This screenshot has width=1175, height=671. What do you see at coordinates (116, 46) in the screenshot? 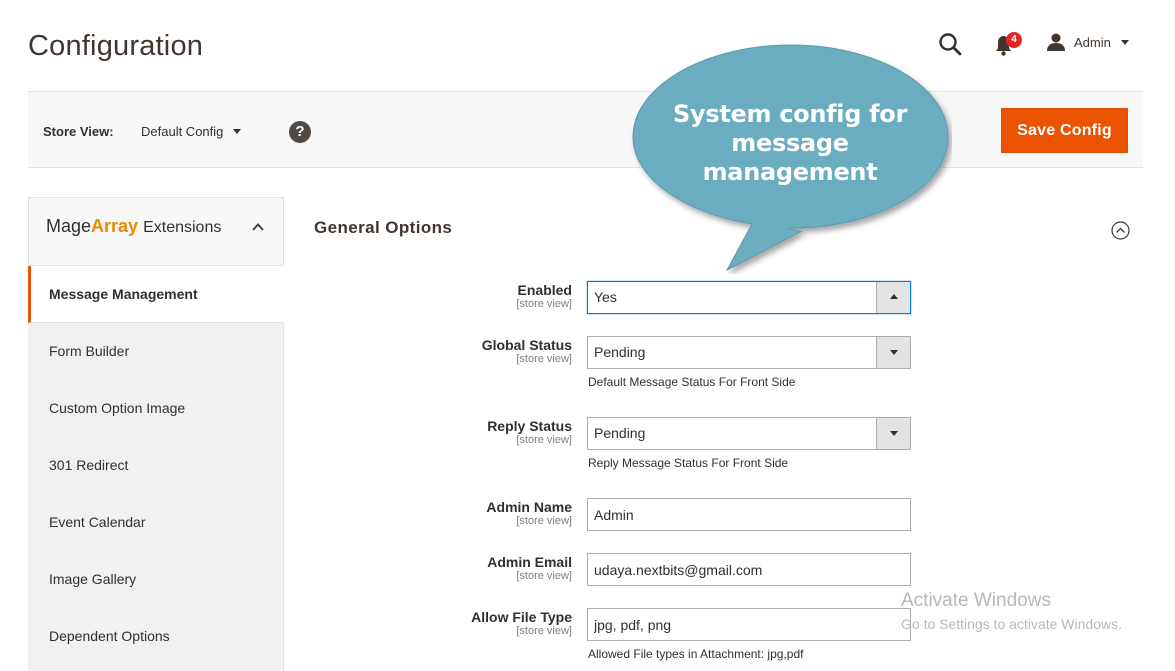
I see `page-title: Configuration` at bounding box center [116, 46].